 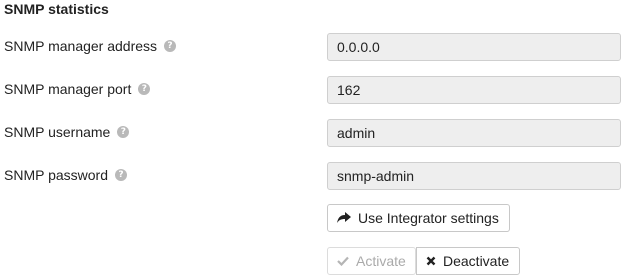 What do you see at coordinates (314, 133) in the screenshot?
I see `field-row-username: SNMP username ?` at bounding box center [314, 133].